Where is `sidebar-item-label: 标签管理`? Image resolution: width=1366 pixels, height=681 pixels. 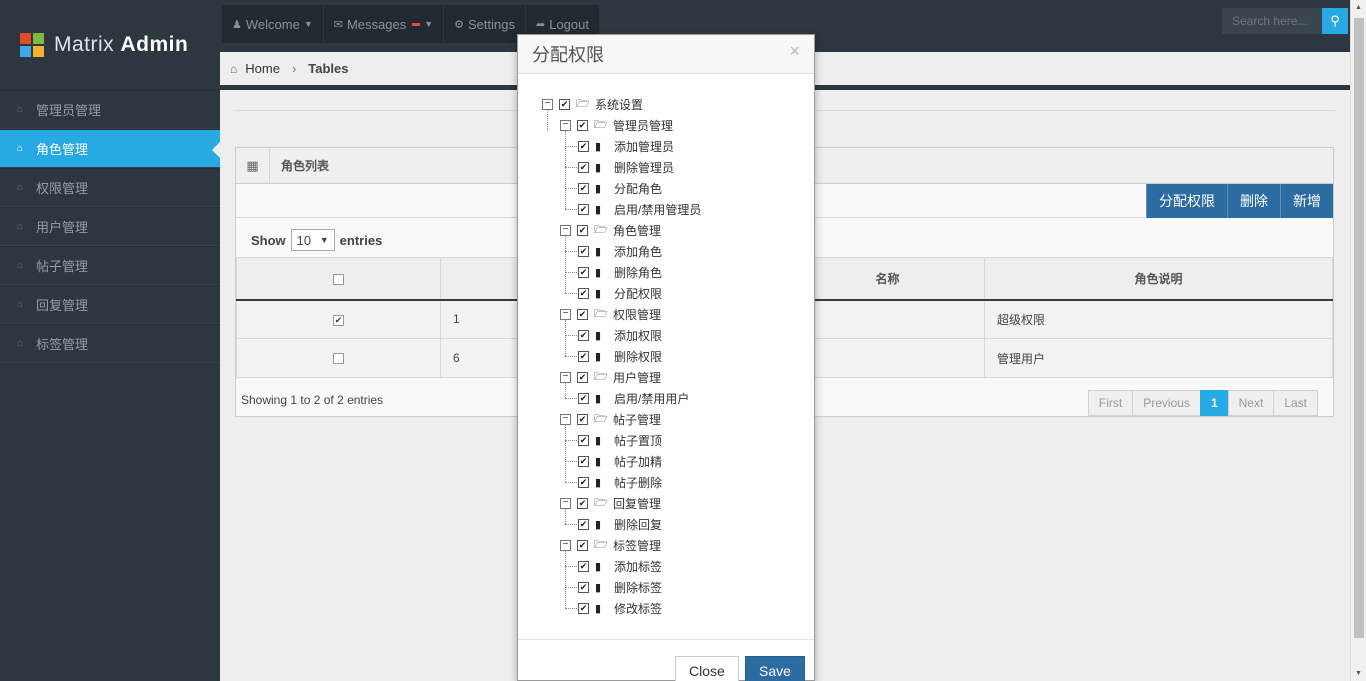 sidebar-item-label: 标签管理 is located at coordinates (62, 344).